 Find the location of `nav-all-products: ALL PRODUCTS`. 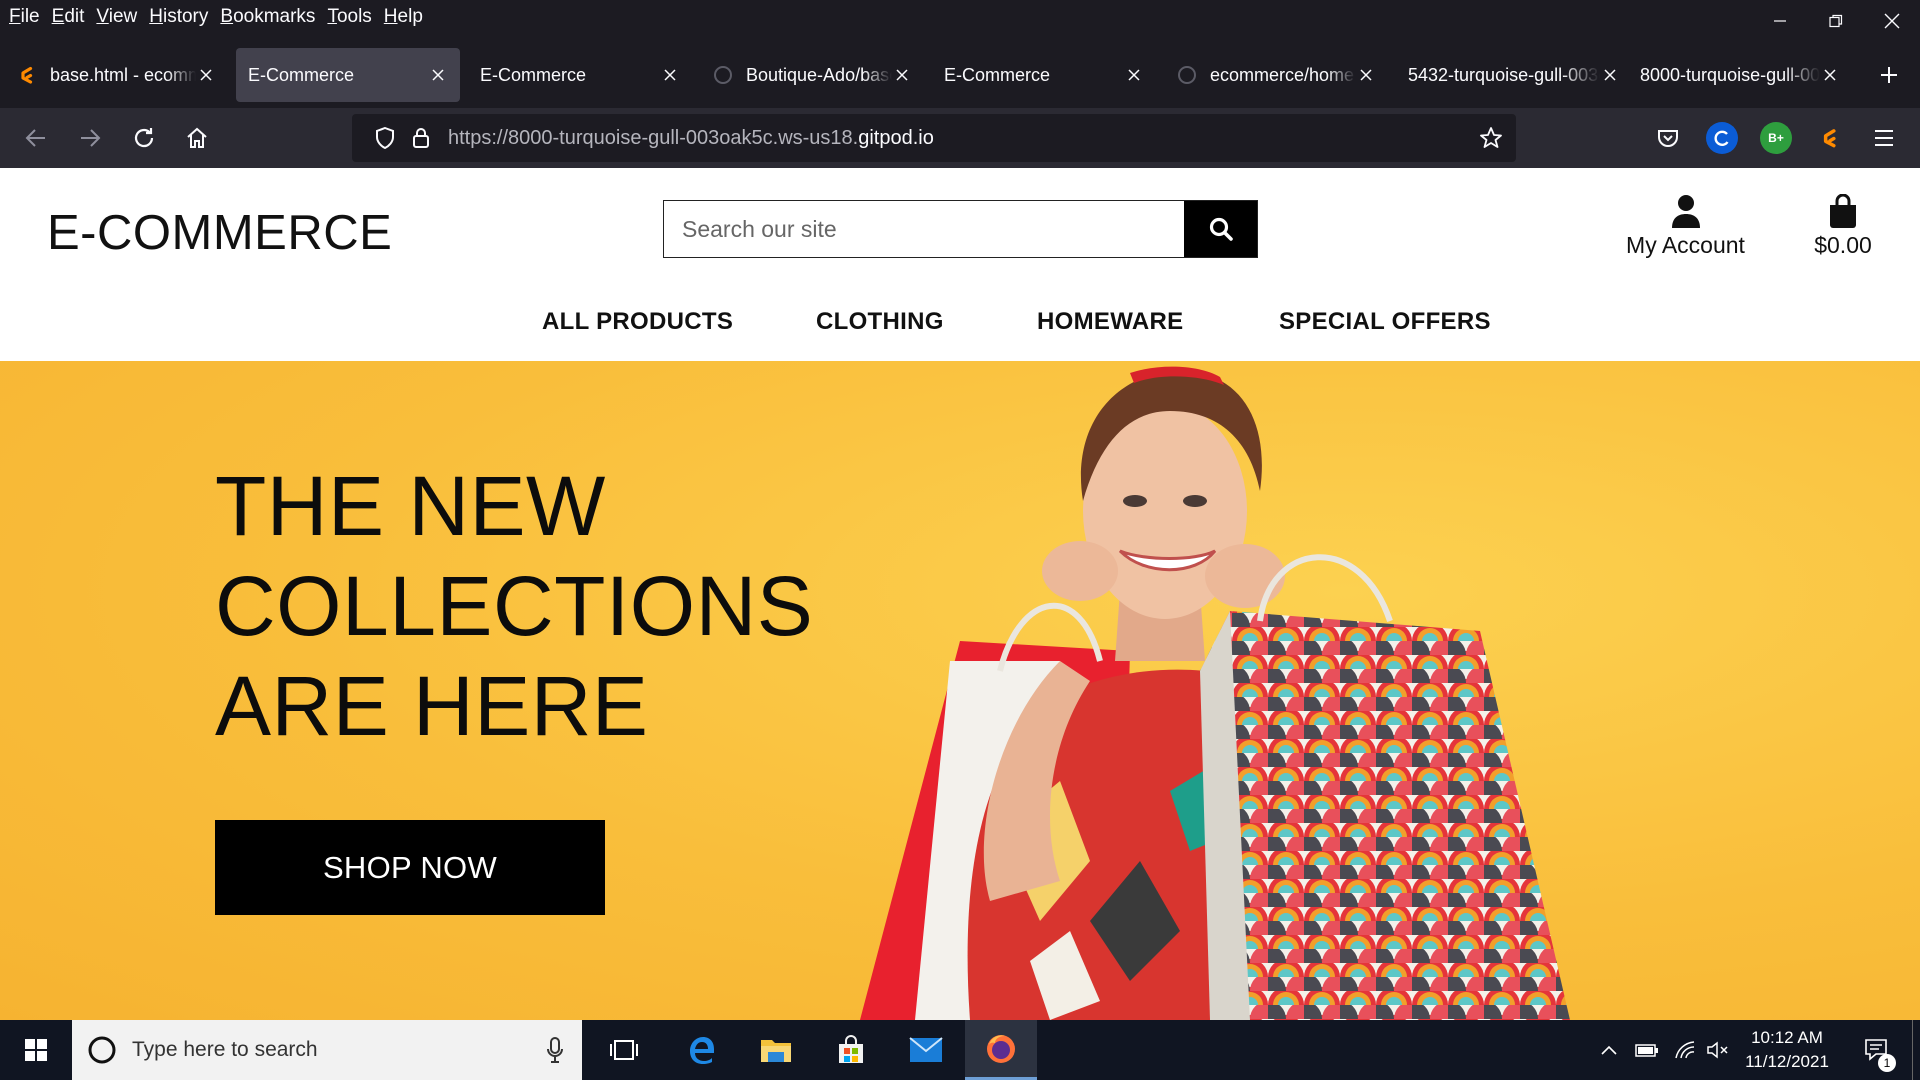

nav-all-products: ALL PRODUCTS is located at coordinates (637, 322).